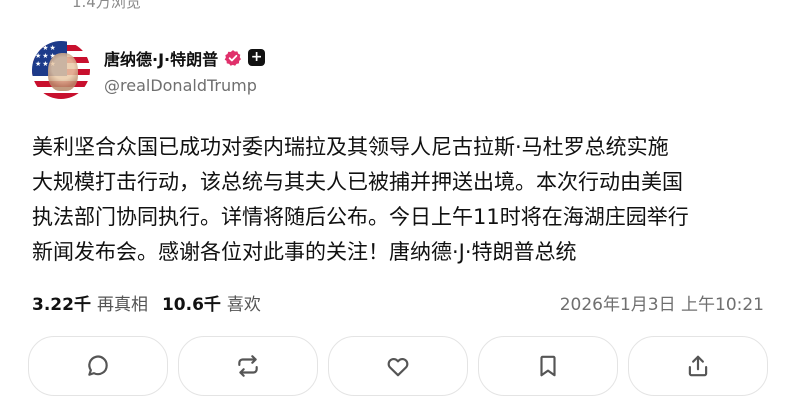 The height and width of the screenshot is (400, 800). I want to click on share-icon, so click(698, 366).